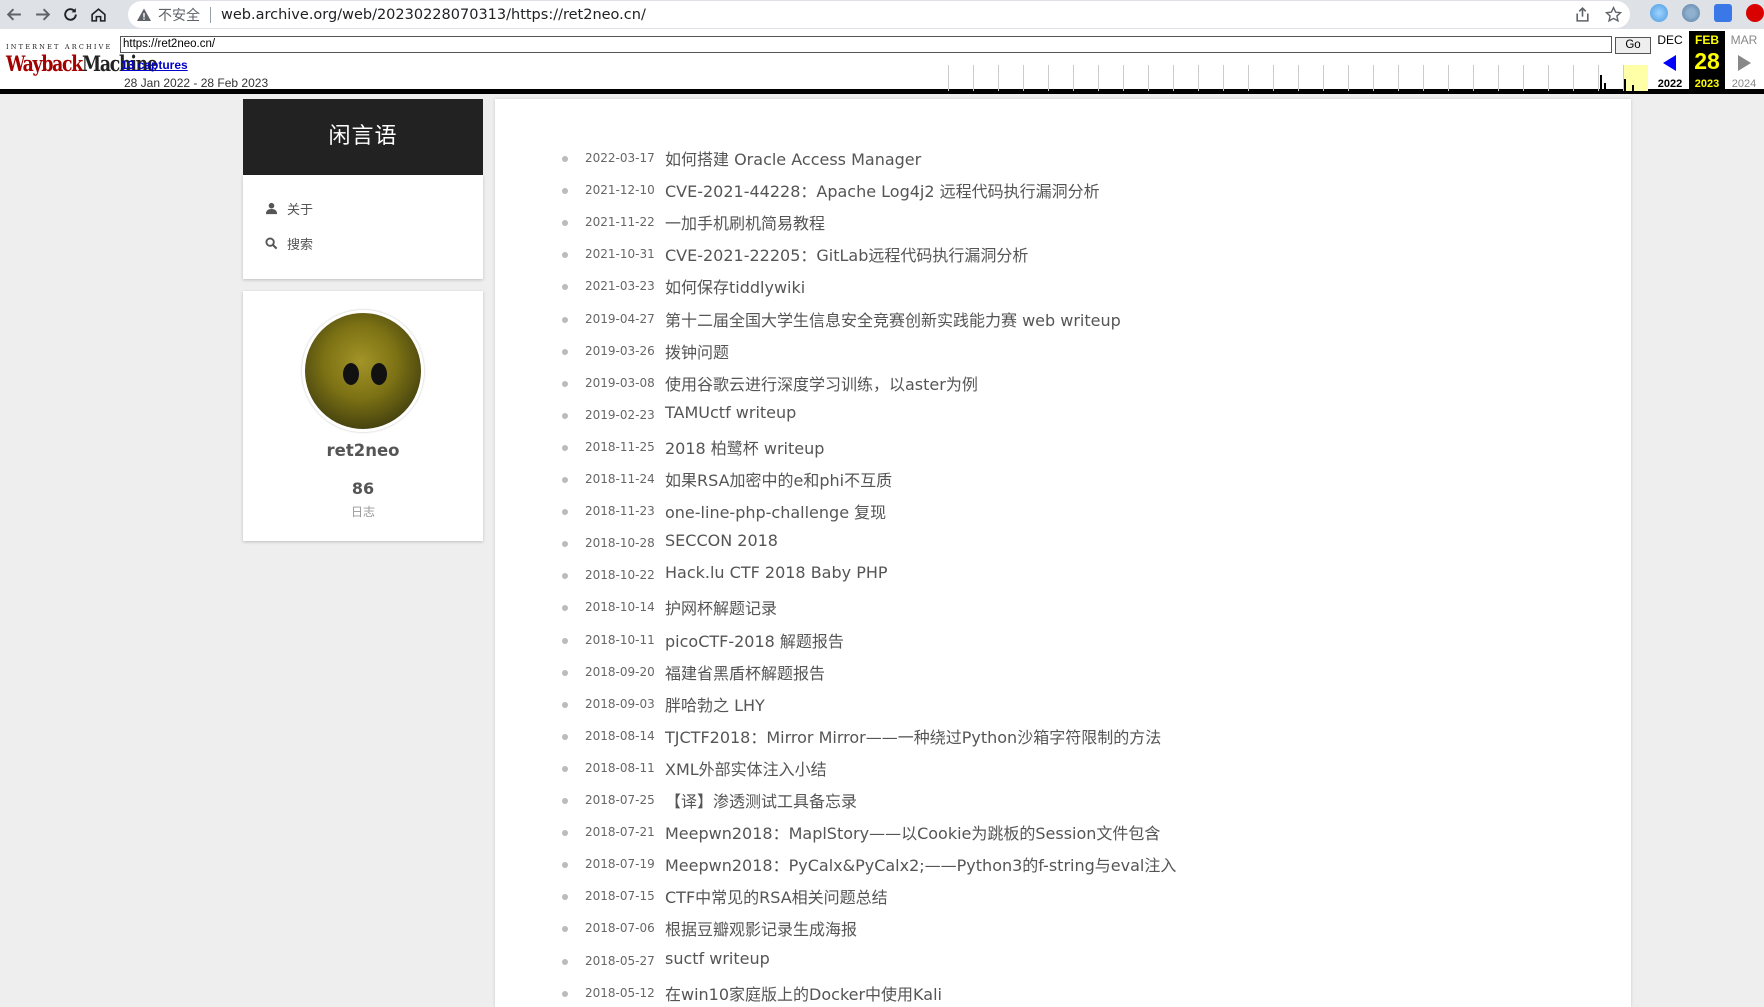 This screenshot has width=1764, height=1007. Describe the element at coordinates (620, 479) in the screenshot. I see `post-date: 2018-11-24` at that location.